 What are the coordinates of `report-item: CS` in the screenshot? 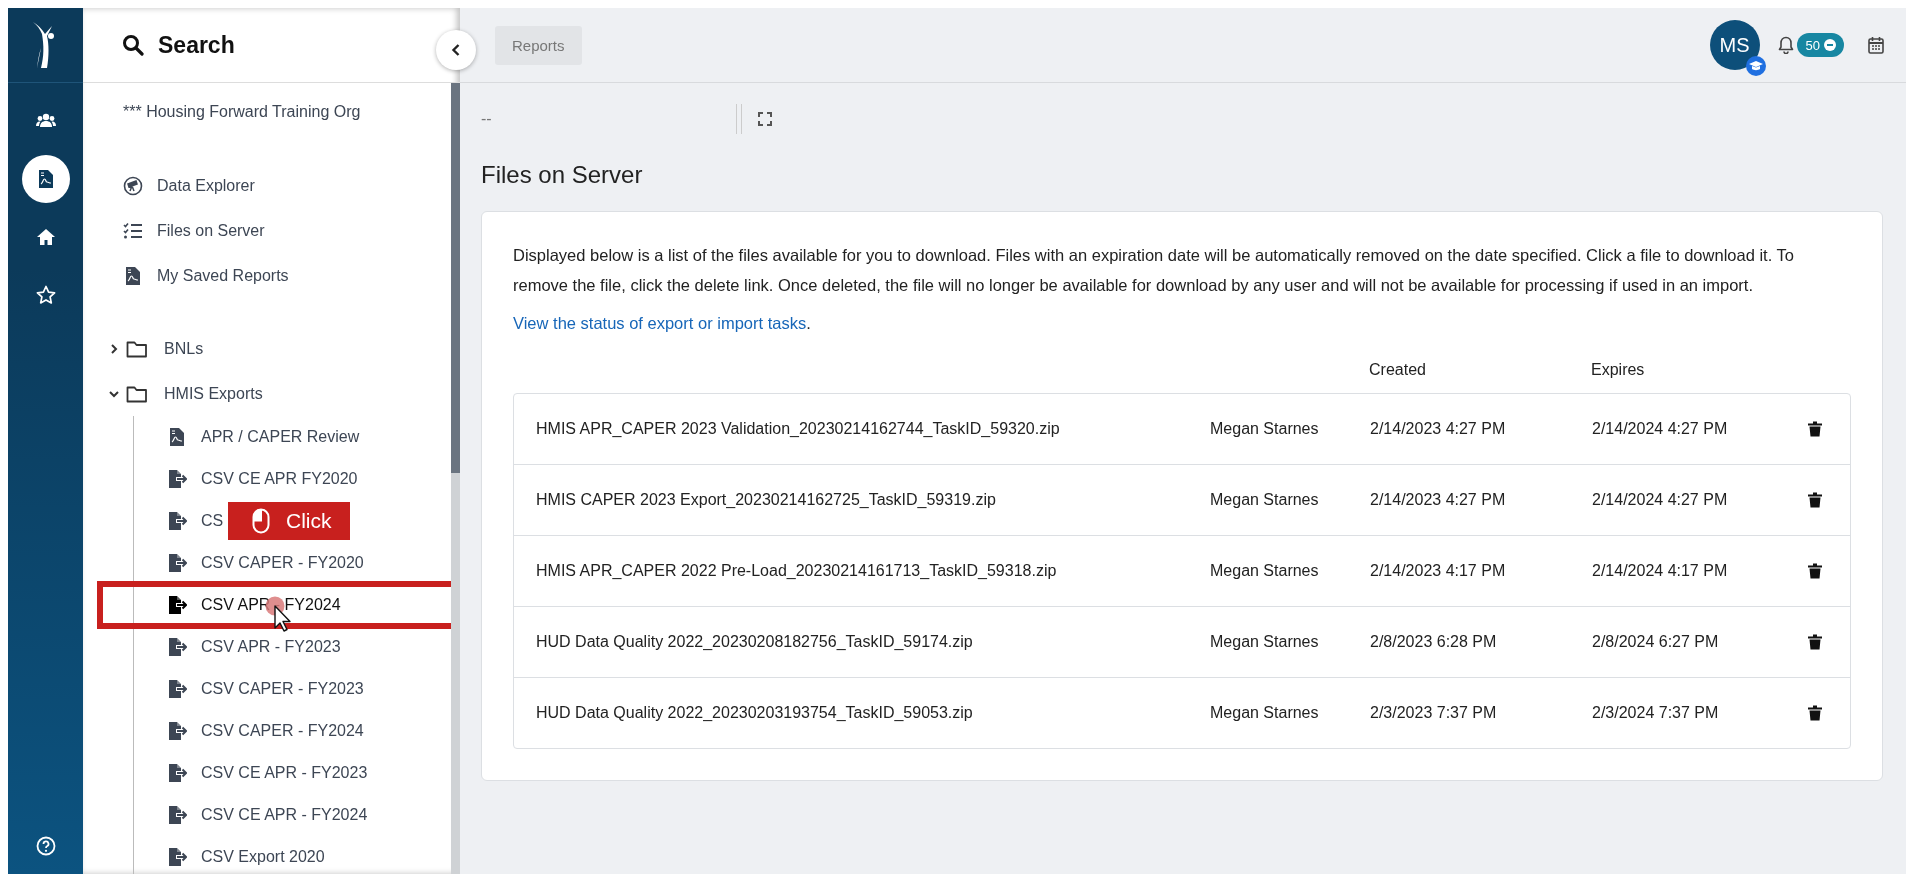 It's located at (182, 521).